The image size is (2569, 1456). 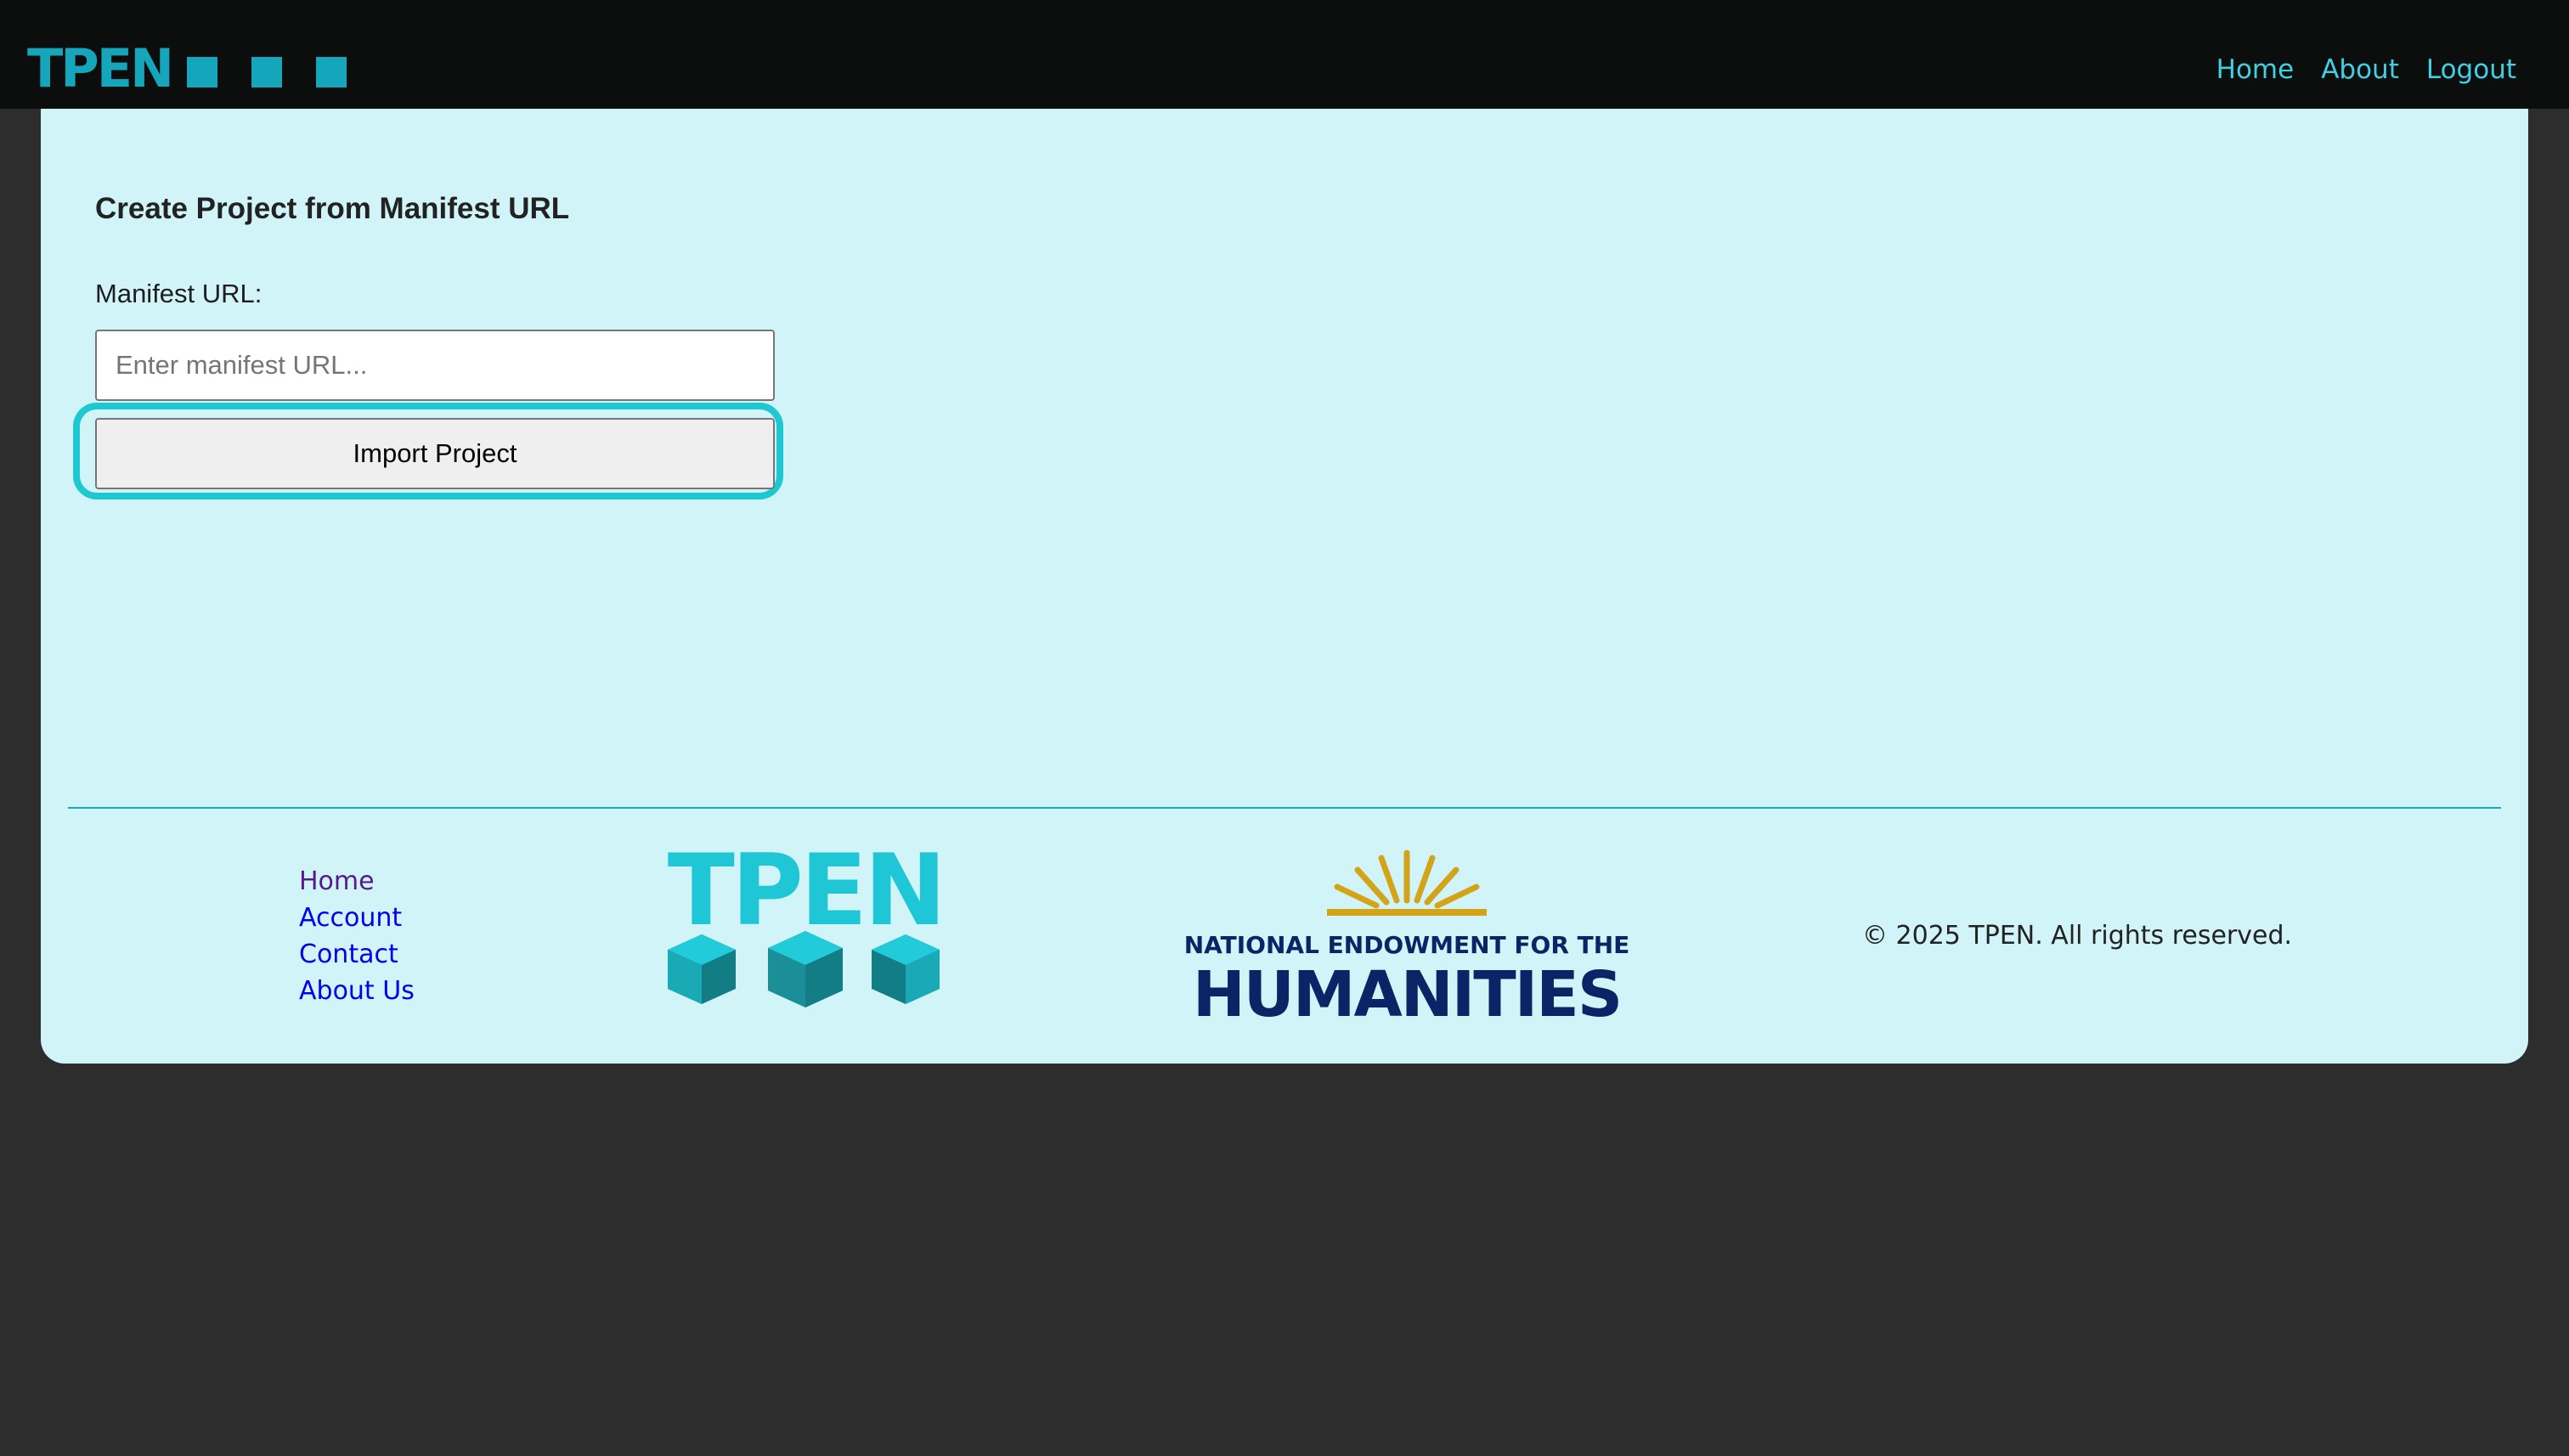 What do you see at coordinates (2256, 69) in the screenshot?
I see `nav-home-link: Home` at bounding box center [2256, 69].